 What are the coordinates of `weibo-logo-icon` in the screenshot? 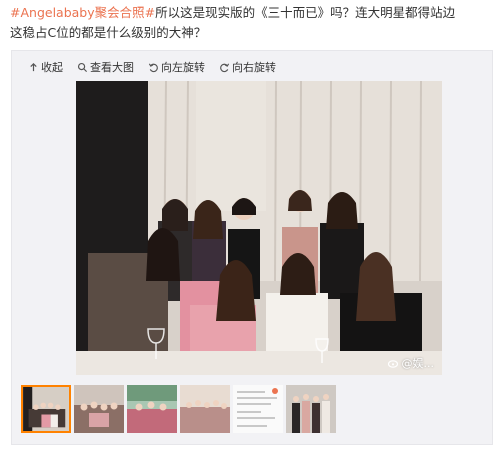 It's located at (392, 364).